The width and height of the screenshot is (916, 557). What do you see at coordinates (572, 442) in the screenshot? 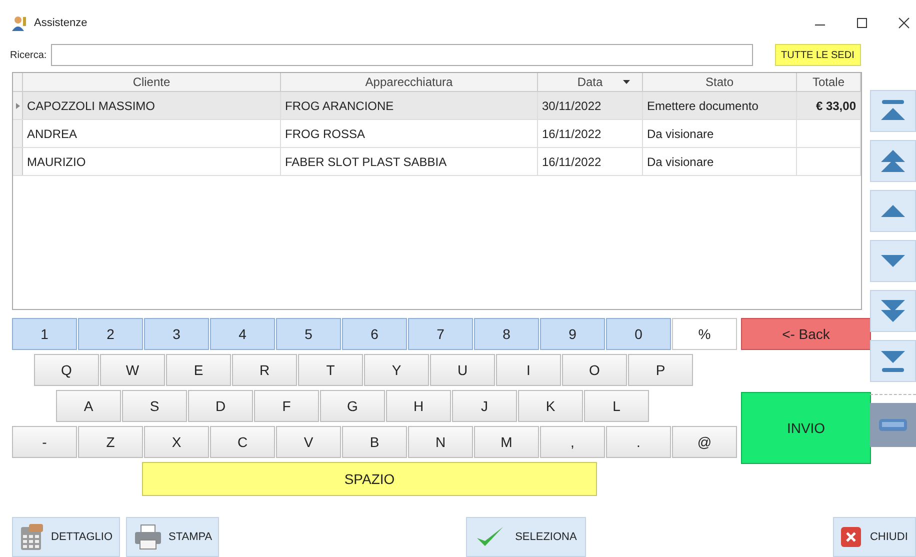
I see `keyboard-key: ,` at bounding box center [572, 442].